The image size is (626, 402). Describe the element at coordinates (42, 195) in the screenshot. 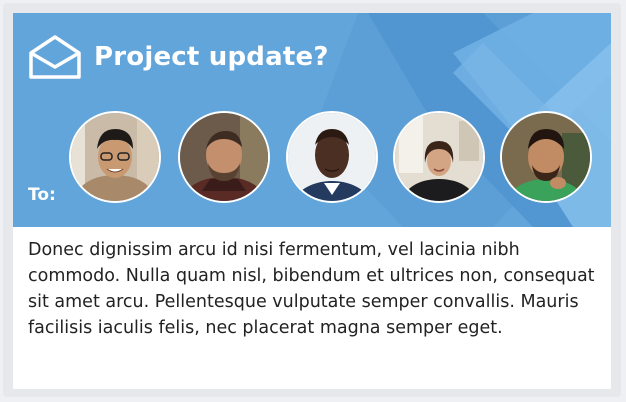

I see `to-label: To:` at that location.